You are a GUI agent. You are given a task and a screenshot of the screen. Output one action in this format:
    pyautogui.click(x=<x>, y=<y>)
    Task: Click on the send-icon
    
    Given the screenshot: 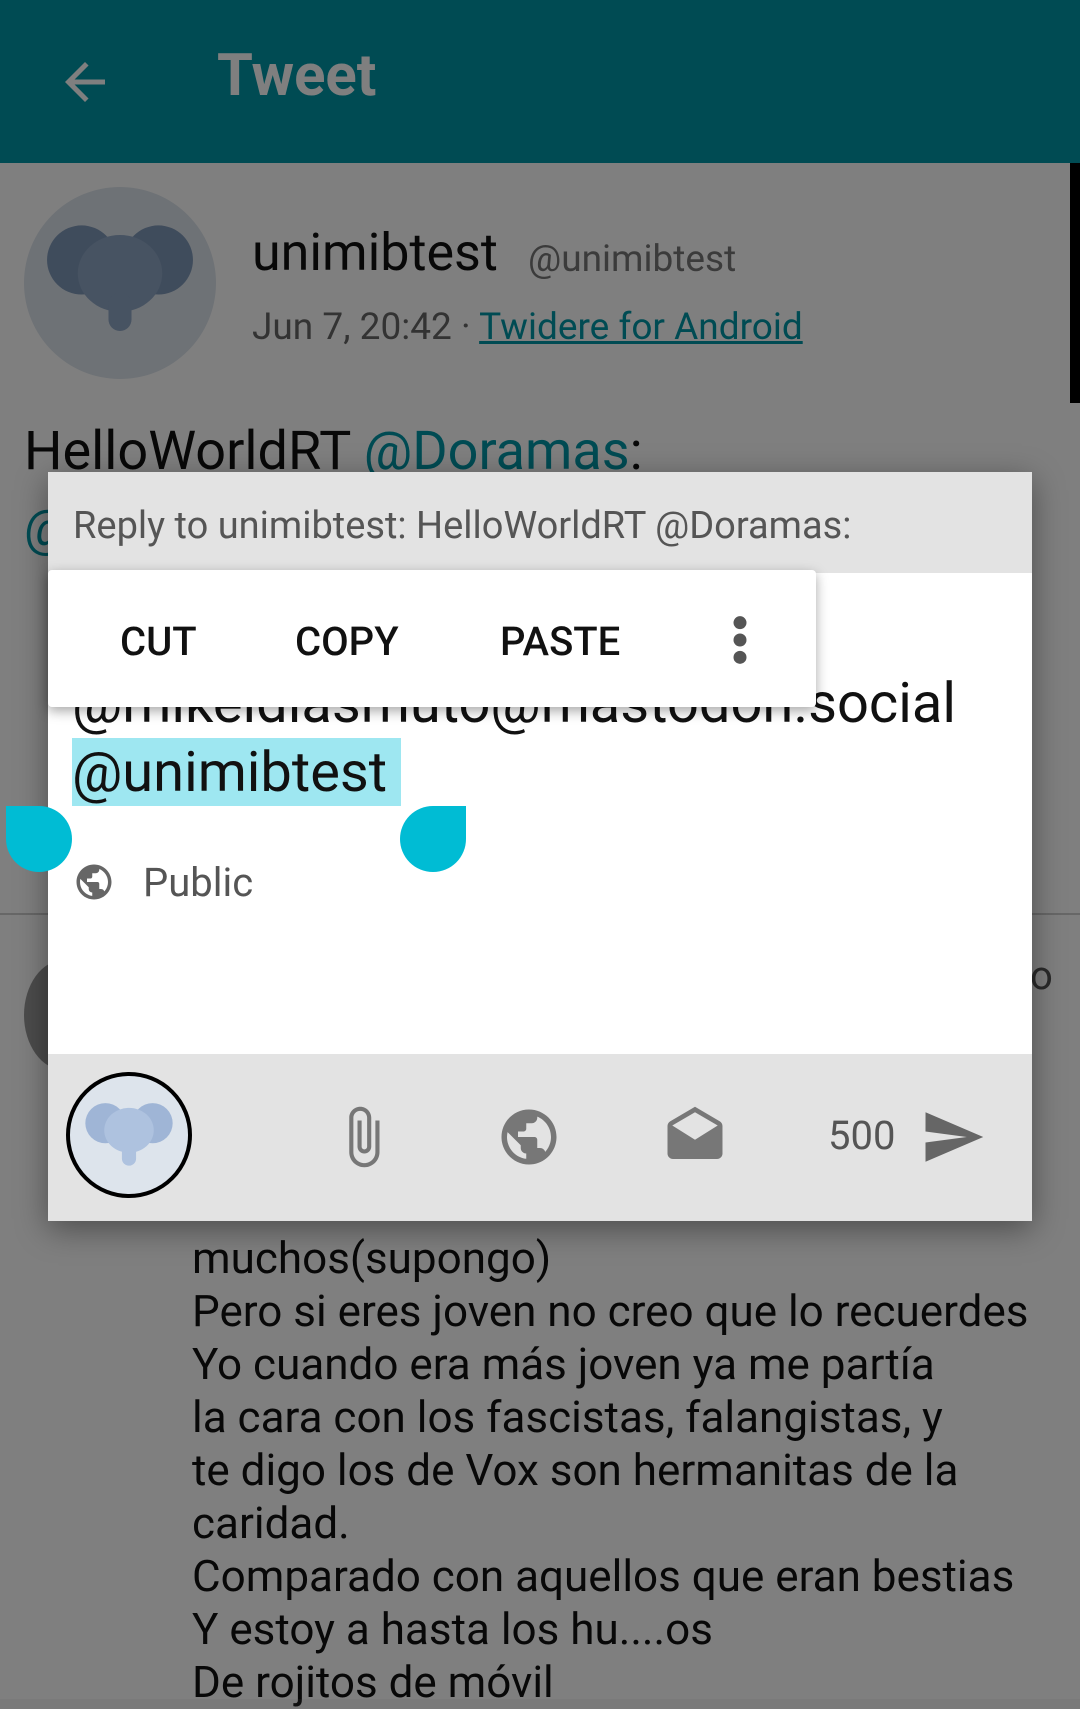 What is the action you would take?
    pyautogui.click(x=953, y=1137)
    